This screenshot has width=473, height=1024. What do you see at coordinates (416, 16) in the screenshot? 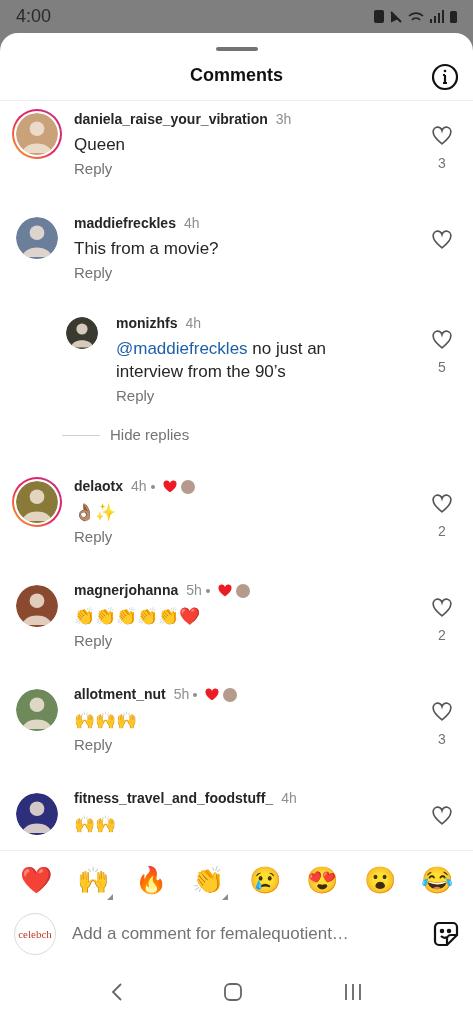
I see `wifi-icon` at bounding box center [416, 16].